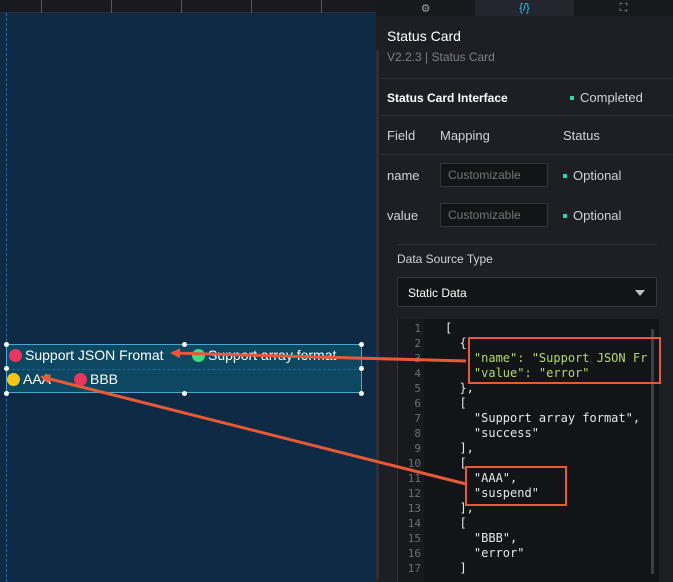  Describe the element at coordinates (377, 315) in the screenshot. I see `panel-scrollbar` at that location.